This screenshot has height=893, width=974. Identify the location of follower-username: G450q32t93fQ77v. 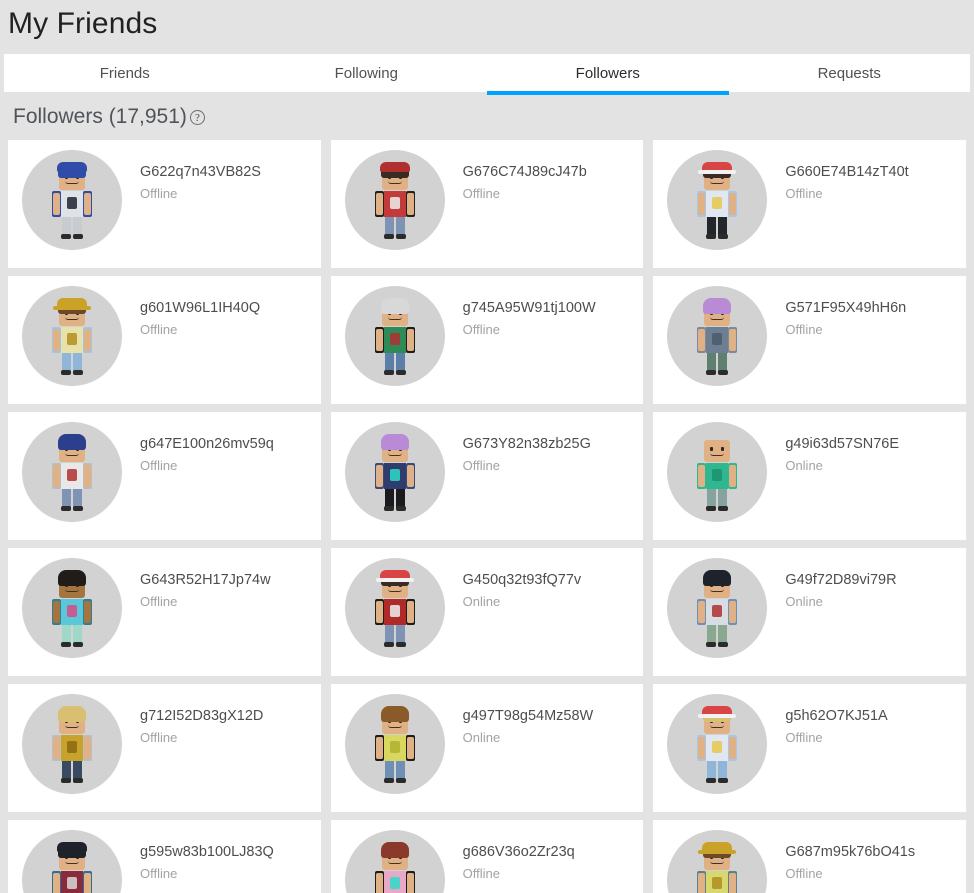
(522, 580).